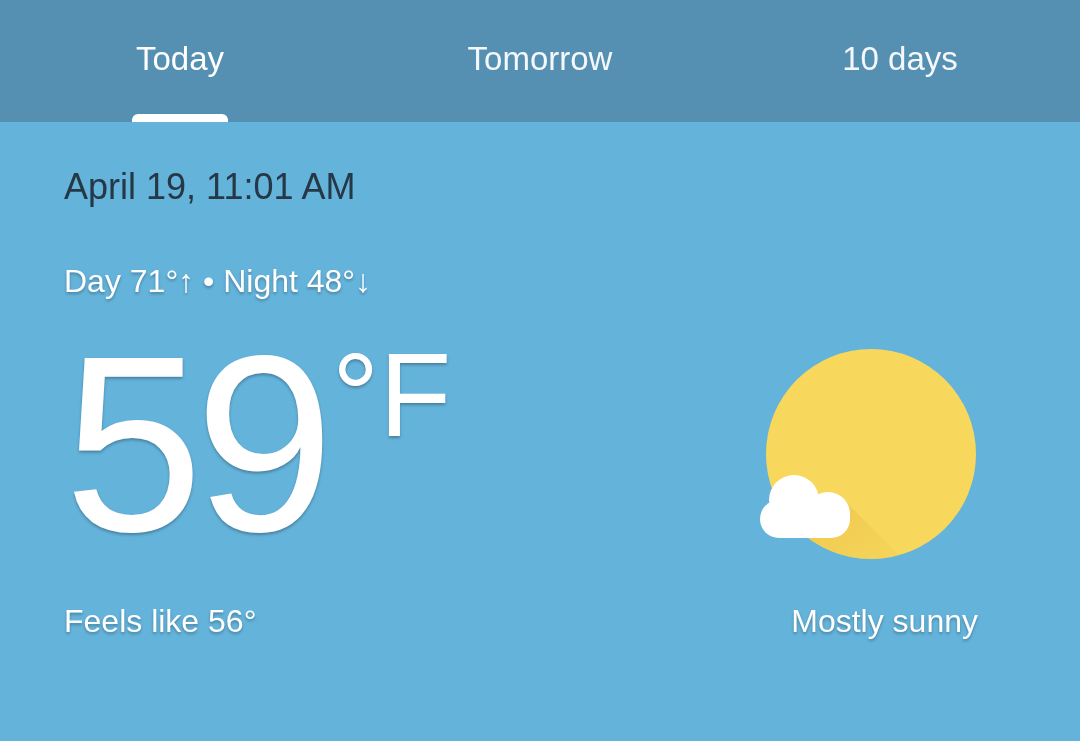 The image size is (1080, 741). What do you see at coordinates (540, 61) in the screenshot?
I see `tab: Tomorrow` at bounding box center [540, 61].